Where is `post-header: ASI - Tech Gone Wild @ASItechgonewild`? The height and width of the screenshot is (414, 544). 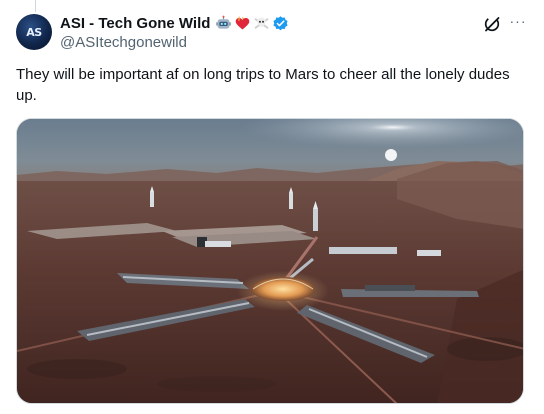
post-header: ASI - Tech Gone Wild @ASItechgonewild is located at coordinates (270, 32).